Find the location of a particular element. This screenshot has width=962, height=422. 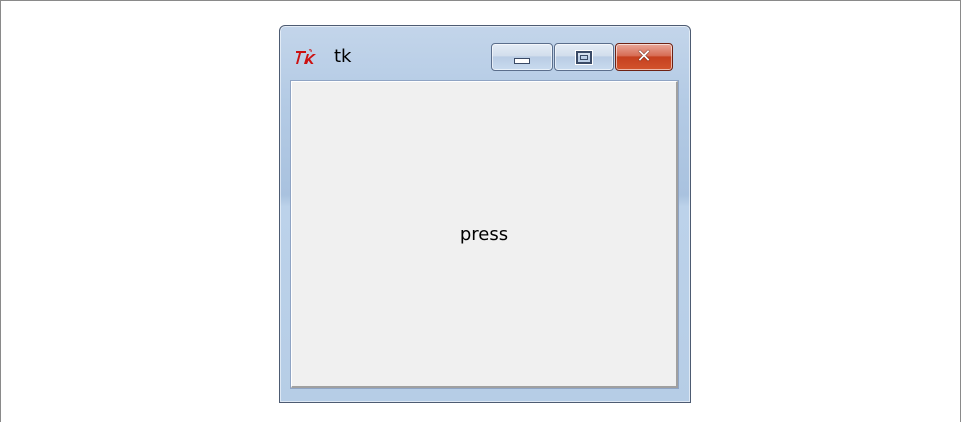

window-title: tk is located at coordinates (343, 56).